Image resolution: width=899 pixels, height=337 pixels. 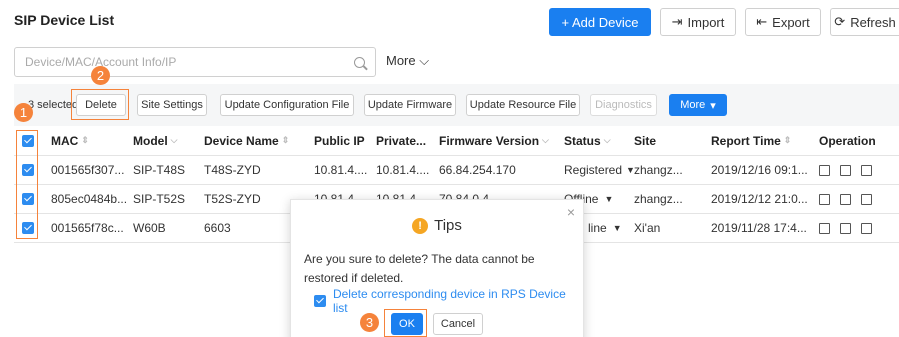 What do you see at coordinates (195, 62) in the screenshot?
I see `search-input: Device/MAC/Account Info/IP` at bounding box center [195, 62].